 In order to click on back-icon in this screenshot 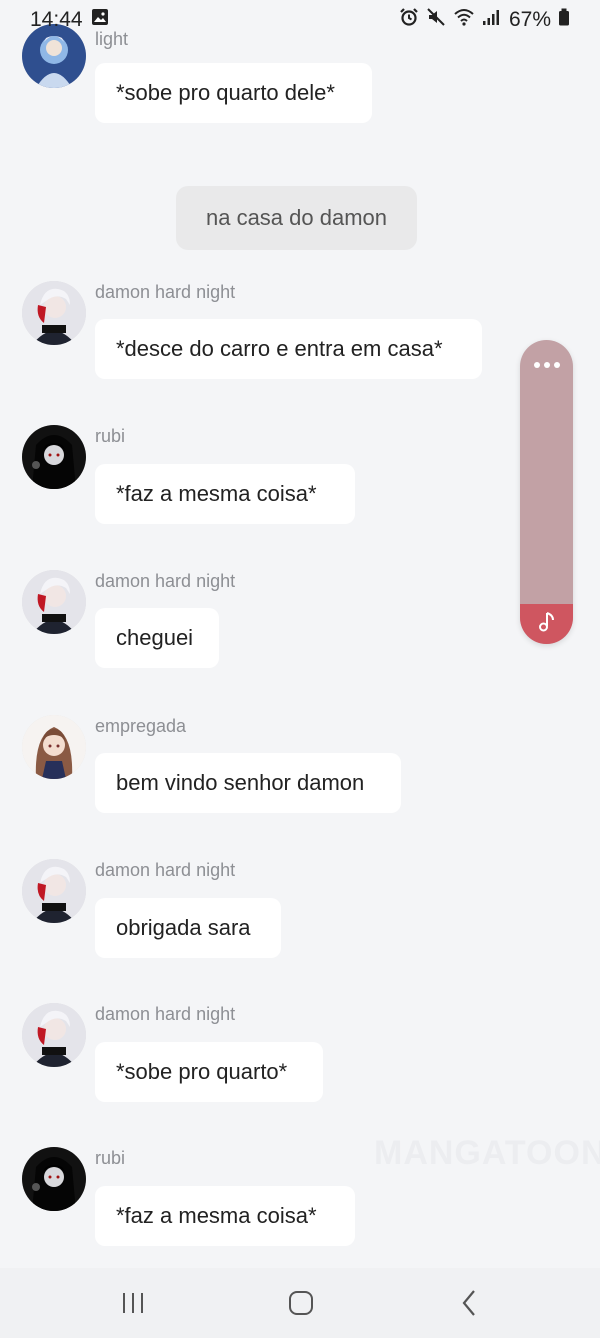, I will do `click(469, 1305)`.